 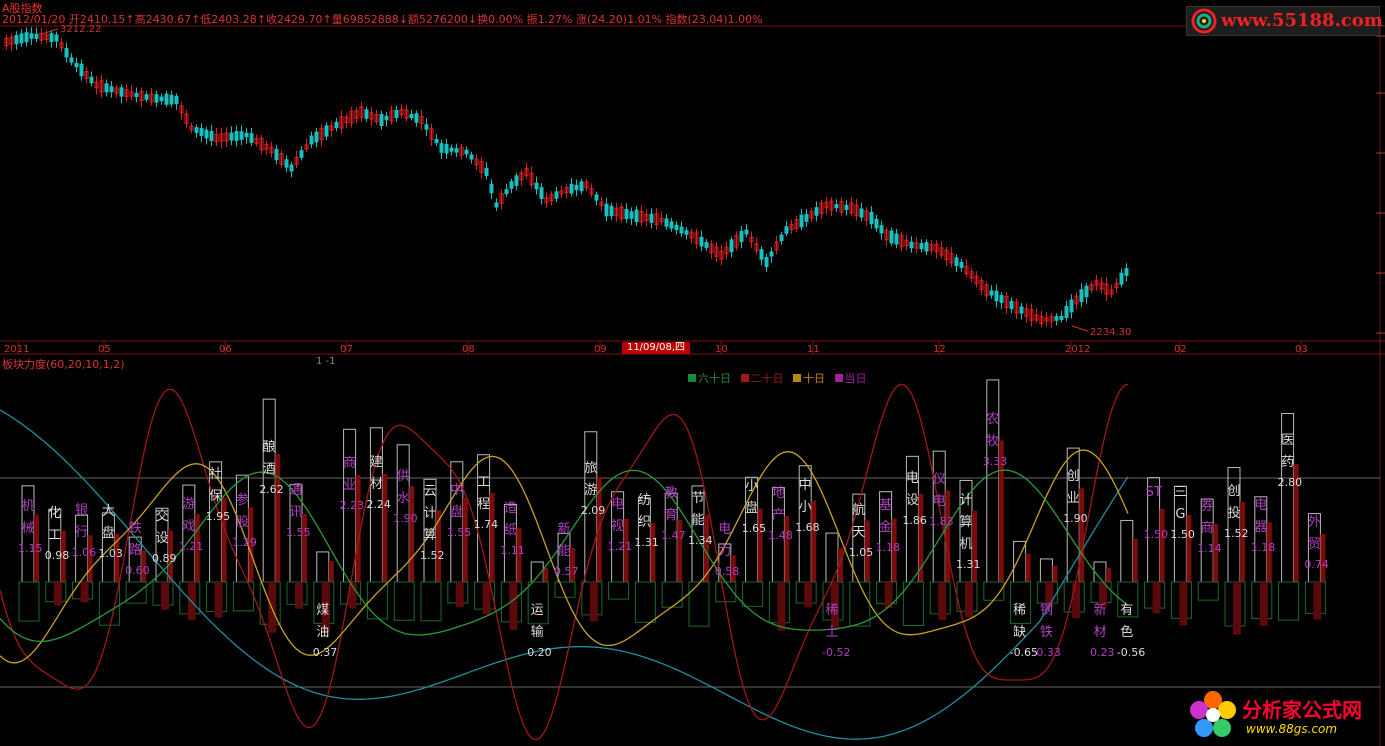 I want to click on sector-label: 中小, so click(x=805, y=496).